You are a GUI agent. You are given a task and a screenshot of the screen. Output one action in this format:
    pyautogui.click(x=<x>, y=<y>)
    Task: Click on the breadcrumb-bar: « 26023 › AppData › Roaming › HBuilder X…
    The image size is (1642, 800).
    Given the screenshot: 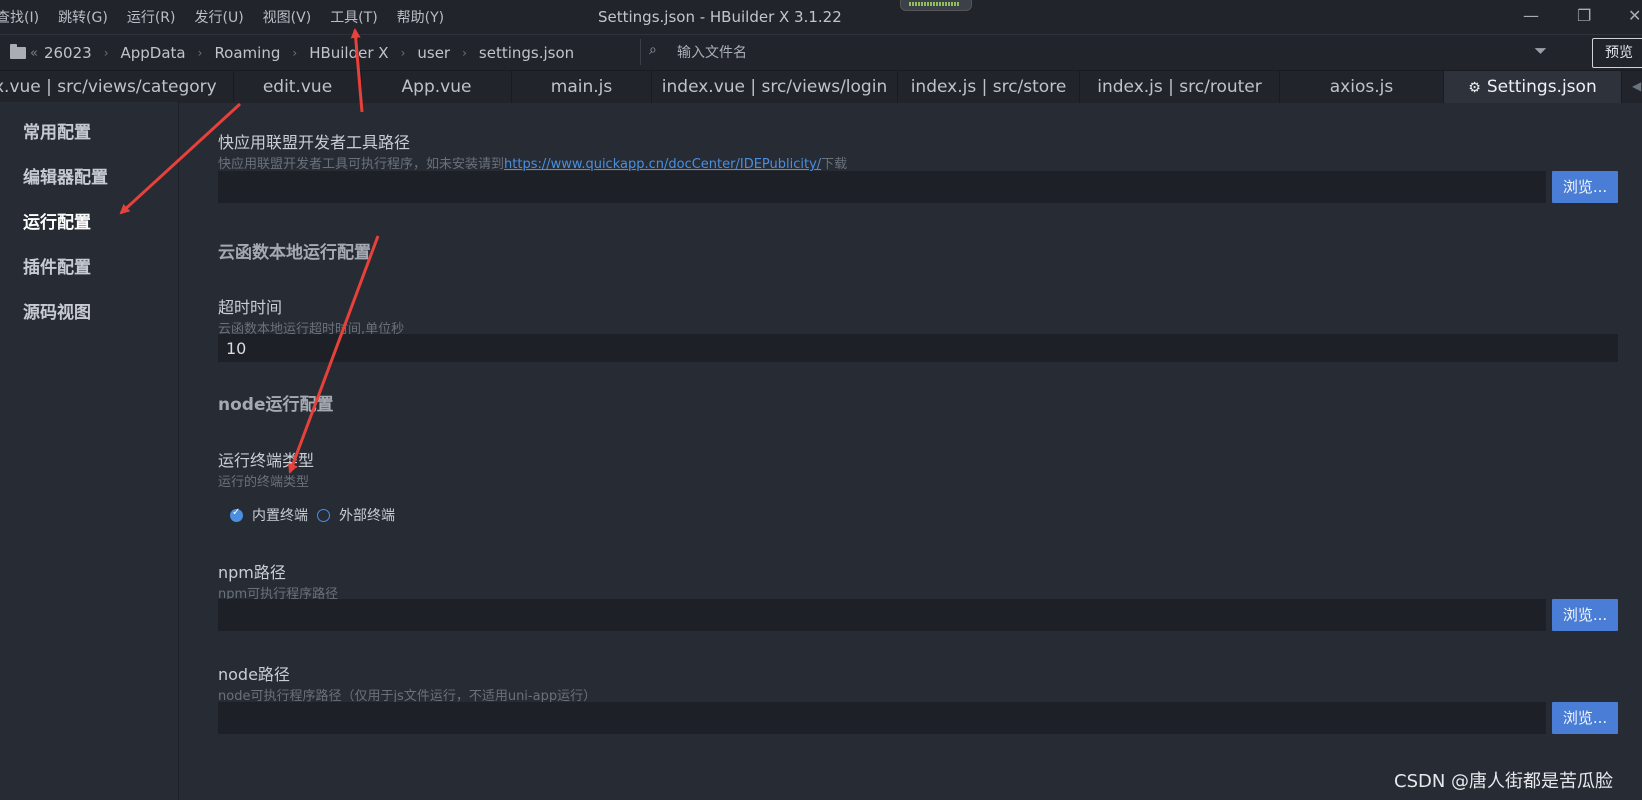 What is the action you would take?
    pyautogui.click(x=821, y=52)
    